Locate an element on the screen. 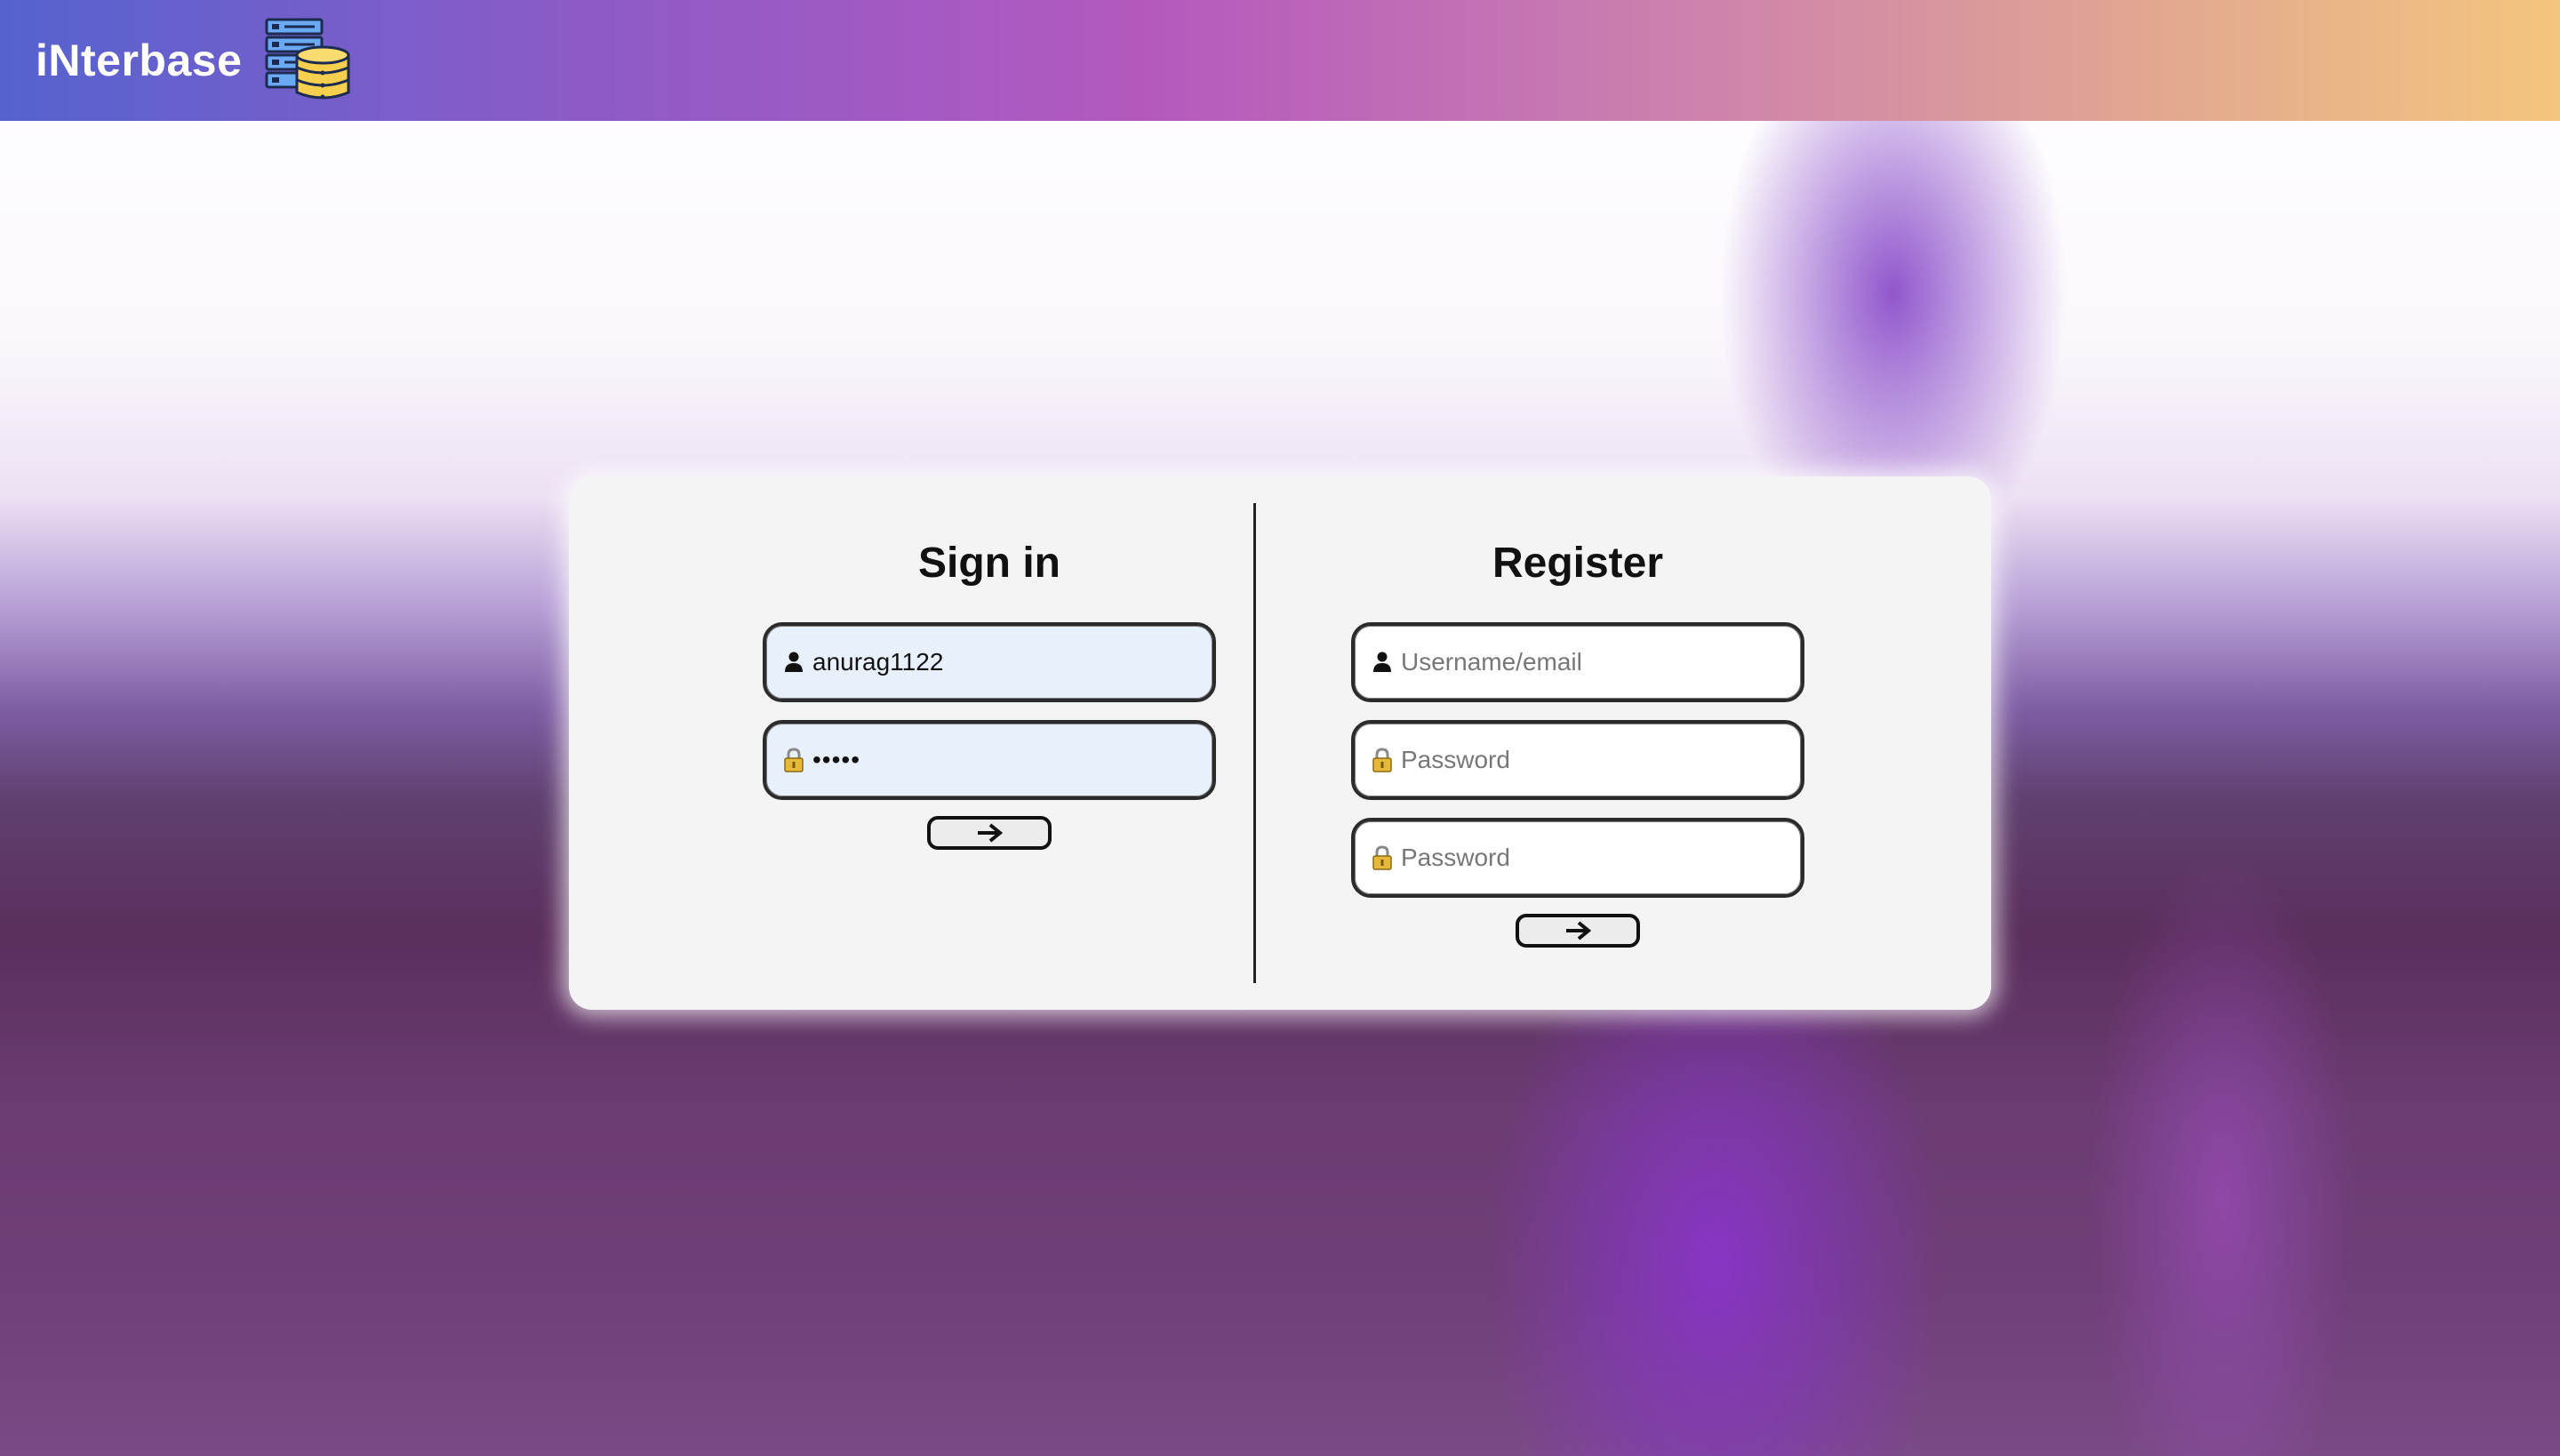  register-username-field is located at coordinates (1577, 662).